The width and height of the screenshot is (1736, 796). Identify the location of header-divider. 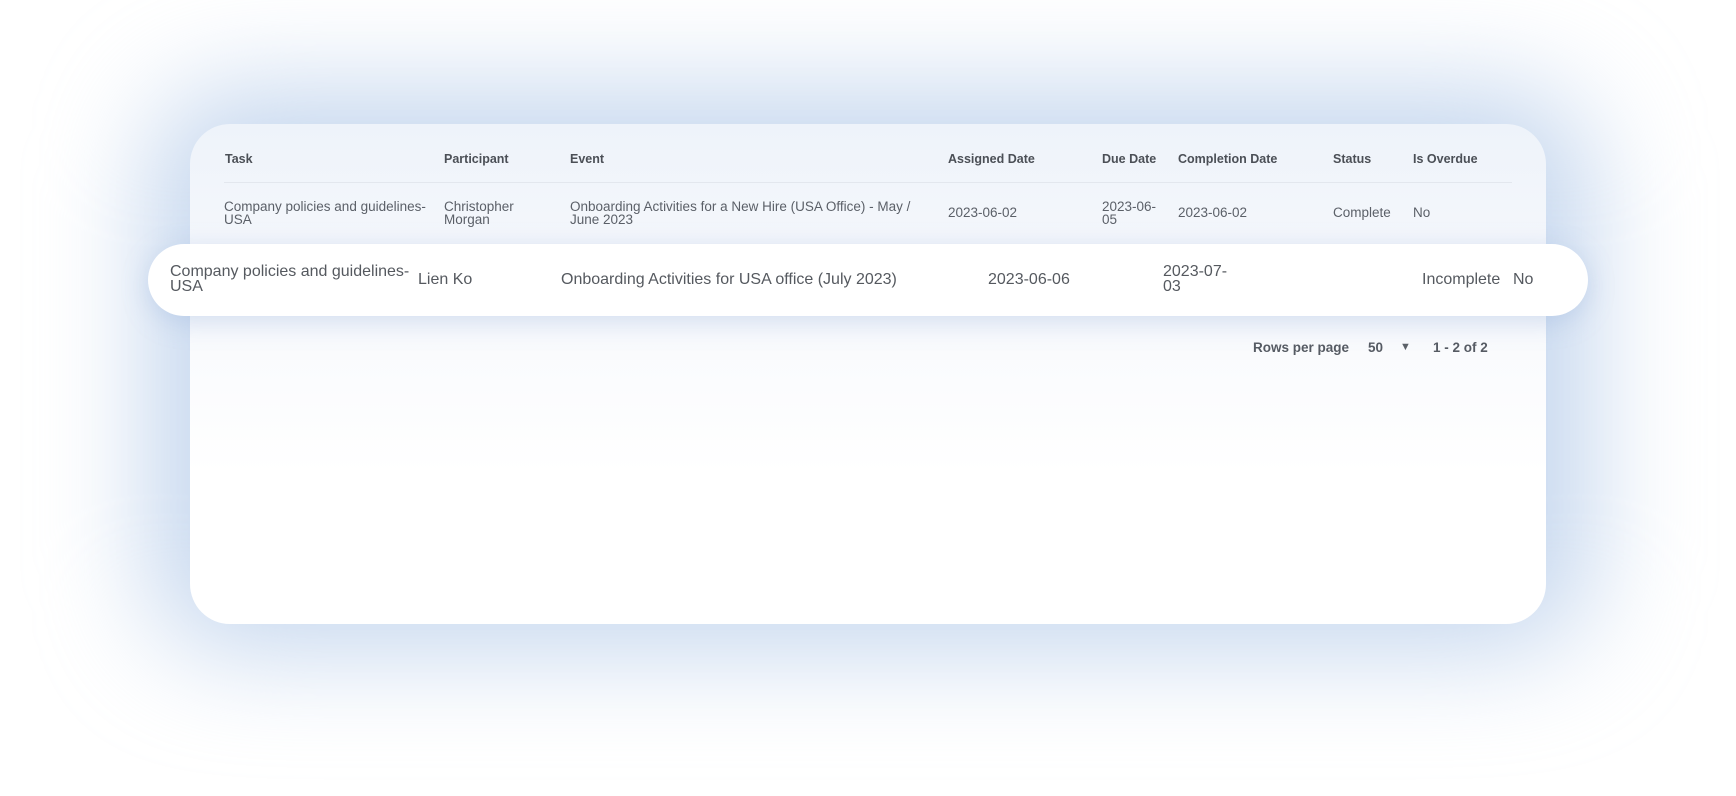
(868, 182).